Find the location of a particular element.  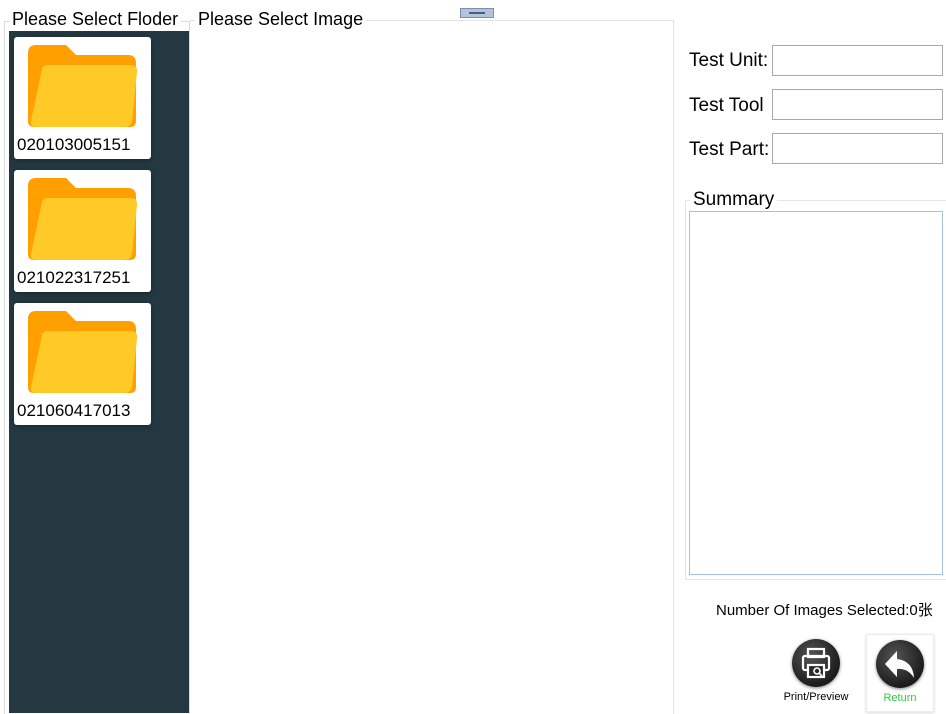

return-button: Return is located at coordinates (900, 673).